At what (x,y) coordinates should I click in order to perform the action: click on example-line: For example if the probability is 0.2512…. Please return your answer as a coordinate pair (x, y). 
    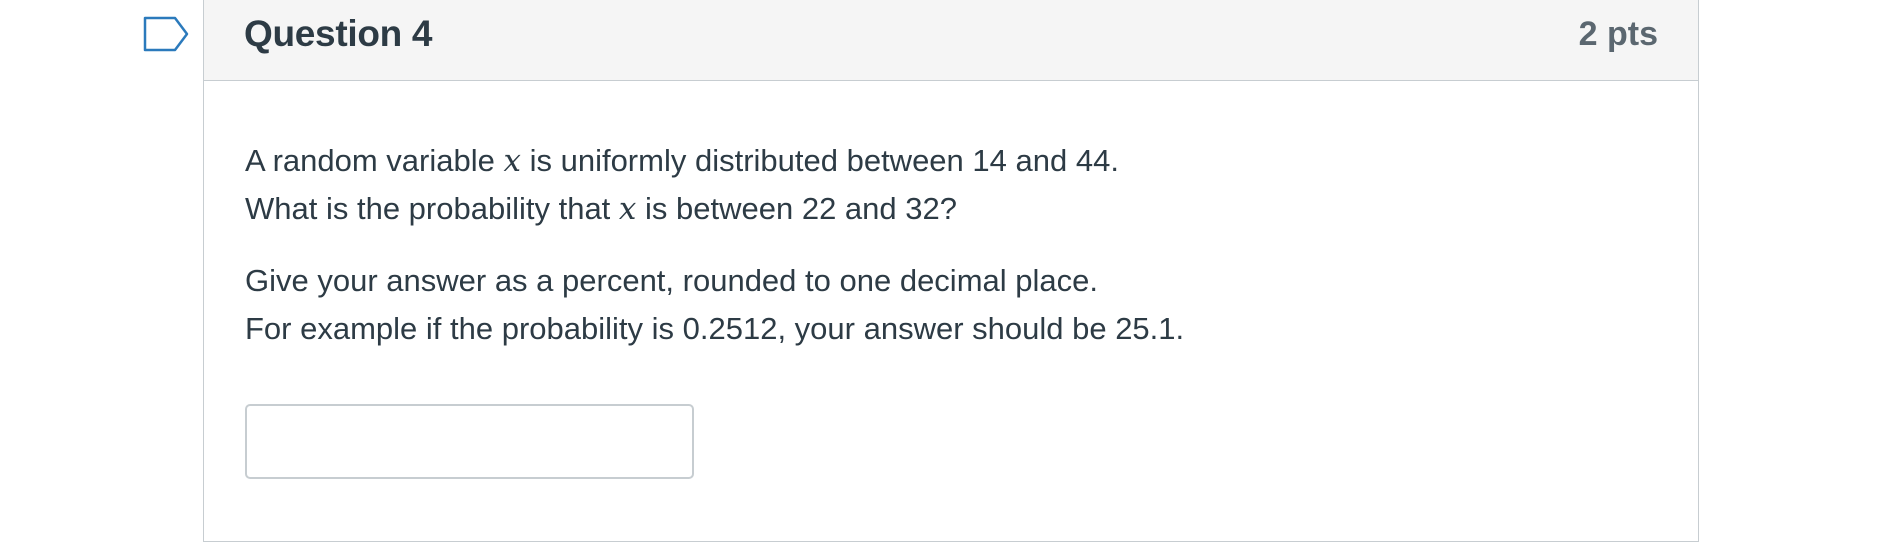
    Looking at the image, I should click on (715, 328).